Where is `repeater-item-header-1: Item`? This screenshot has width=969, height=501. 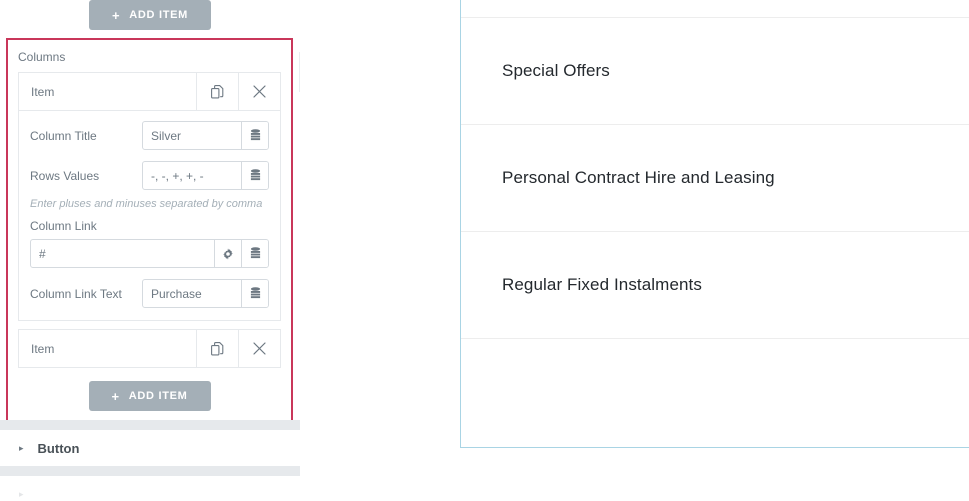
repeater-item-header-1: Item is located at coordinates (149, 91).